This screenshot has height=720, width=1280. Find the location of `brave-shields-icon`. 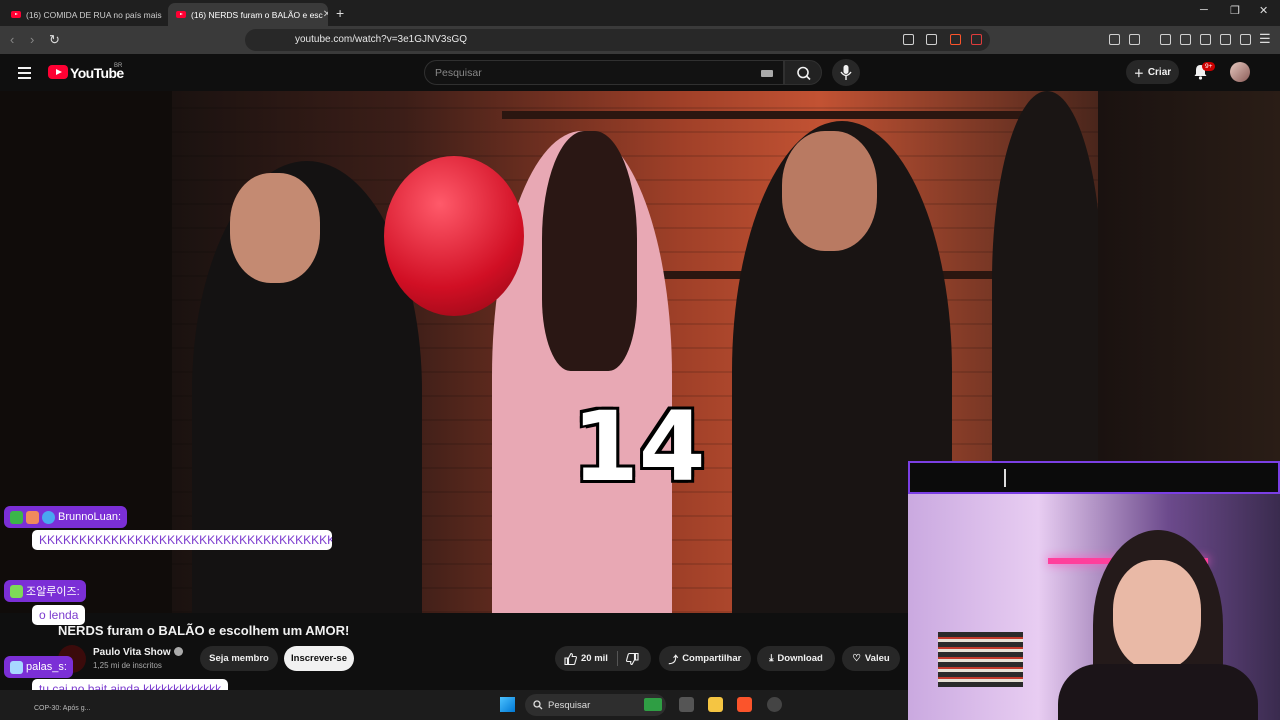

brave-shields-icon is located at coordinates (955, 39).